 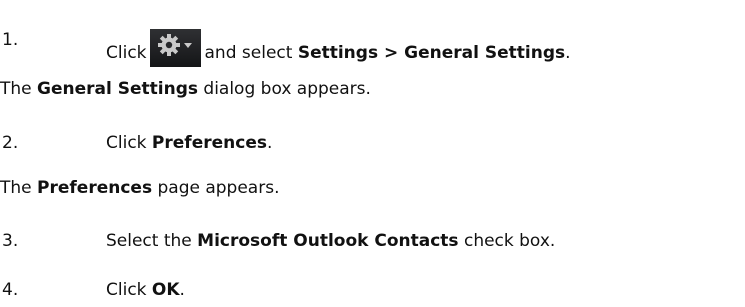 I want to click on gear-dropdown-icon, so click(x=175, y=48).